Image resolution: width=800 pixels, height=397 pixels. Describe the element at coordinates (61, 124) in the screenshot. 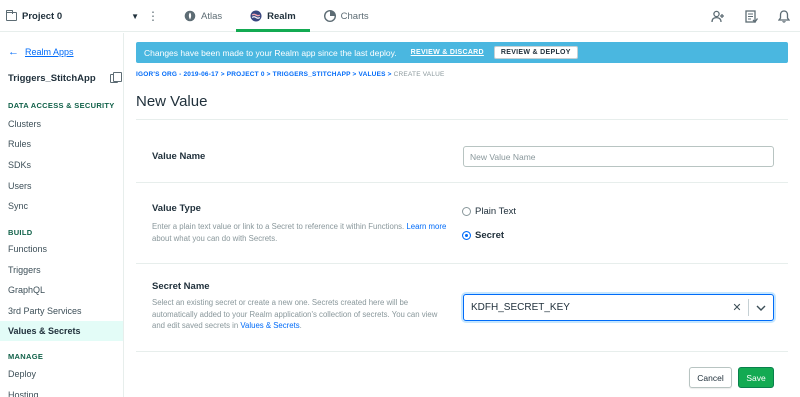

I see `sidebar-item-clusters: Clusters` at that location.